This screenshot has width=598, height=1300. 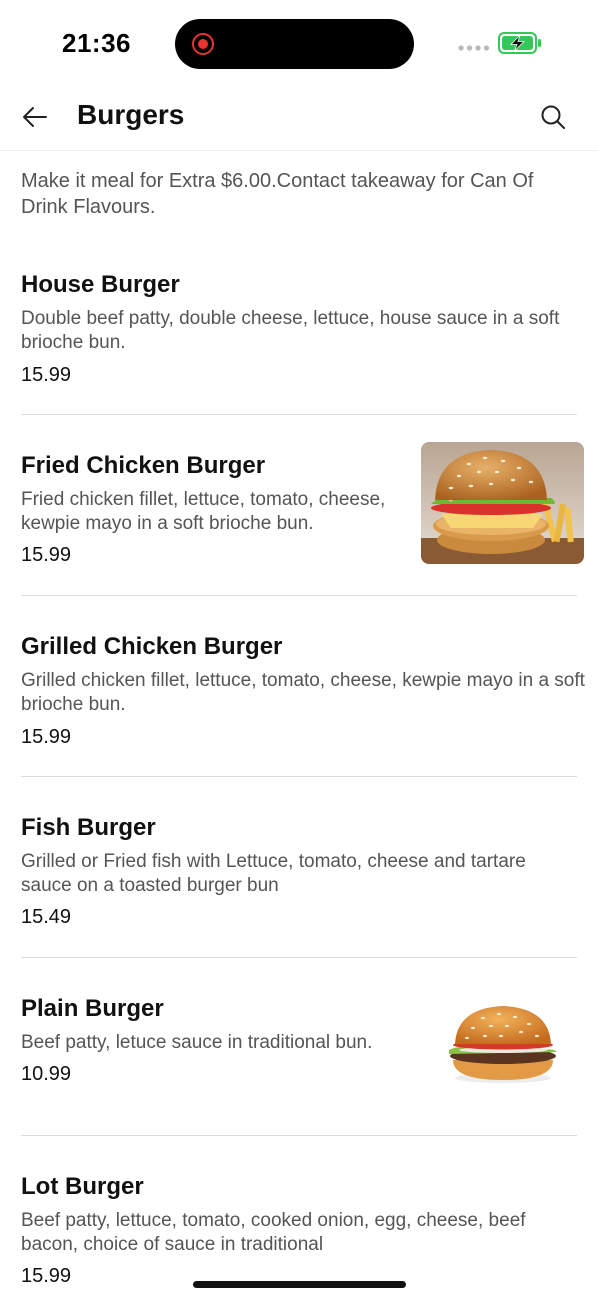 What do you see at coordinates (294, 44) in the screenshot?
I see `dynamic-island` at bounding box center [294, 44].